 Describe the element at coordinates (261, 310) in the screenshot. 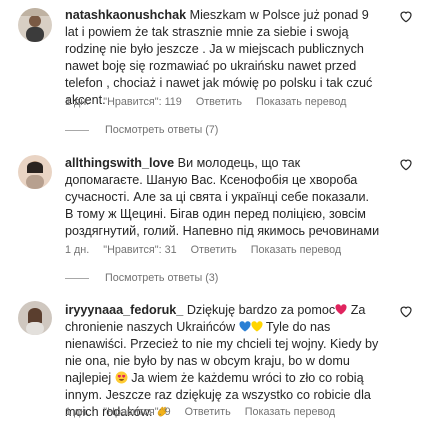

I see `comment-body-part-1: Dziękuję bardzo za pomoc` at that location.